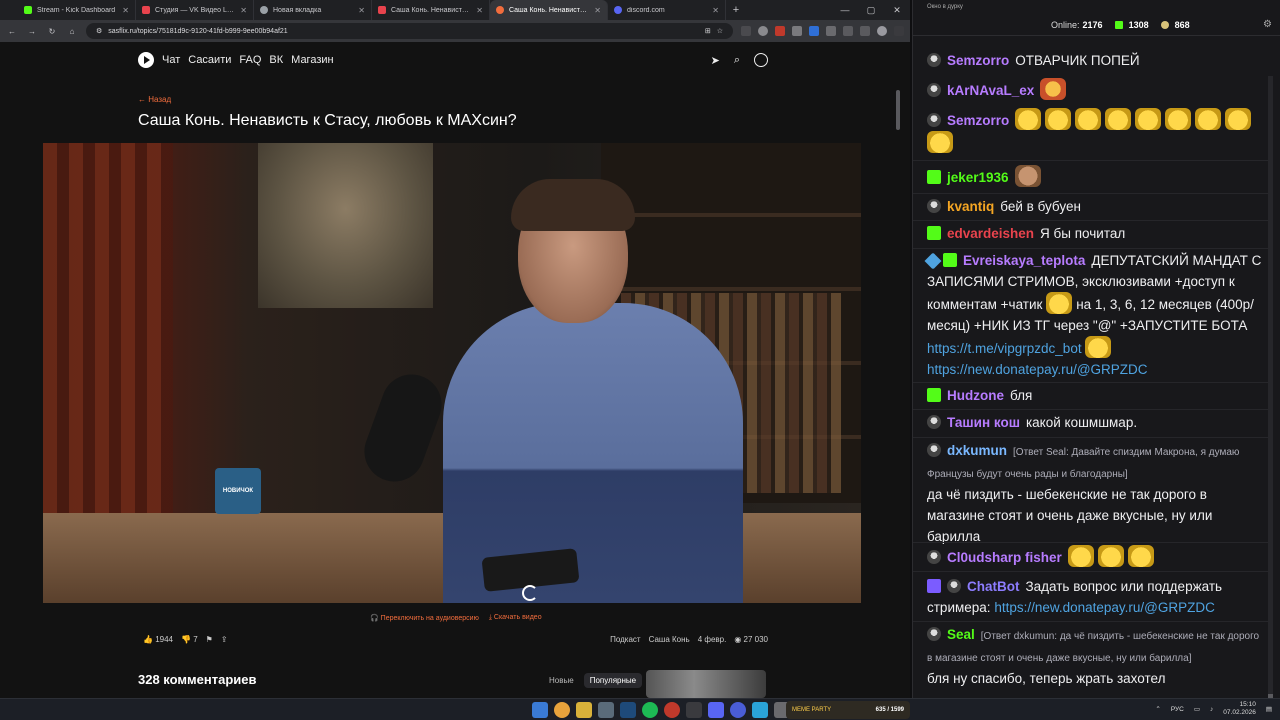 This screenshot has height=720, width=1280. Describe the element at coordinates (584, 710) in the screenshot. I see `folder-icon` at that location.